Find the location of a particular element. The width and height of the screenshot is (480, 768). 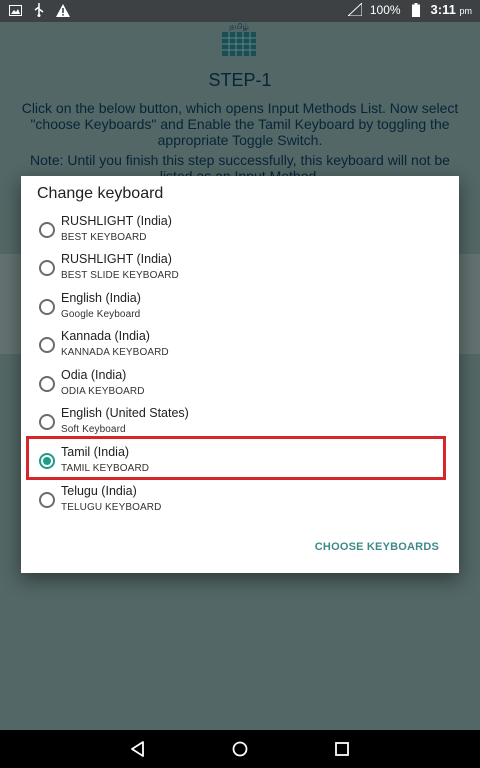

navigation-bar is located at coordinates (240, 749).